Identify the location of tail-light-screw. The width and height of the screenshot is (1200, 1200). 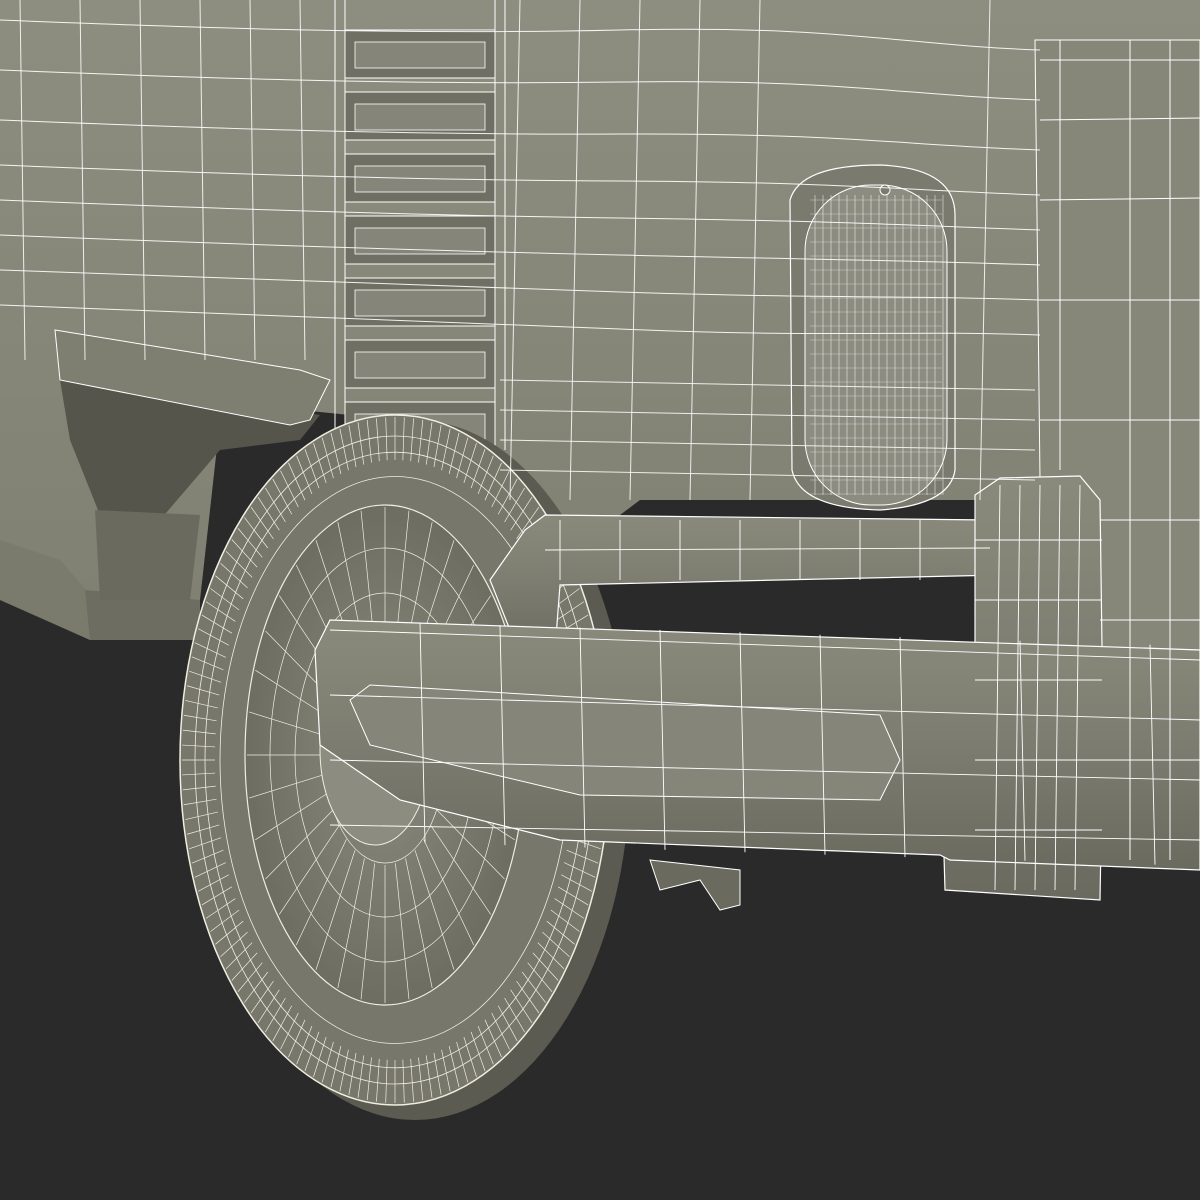
(885, 190).